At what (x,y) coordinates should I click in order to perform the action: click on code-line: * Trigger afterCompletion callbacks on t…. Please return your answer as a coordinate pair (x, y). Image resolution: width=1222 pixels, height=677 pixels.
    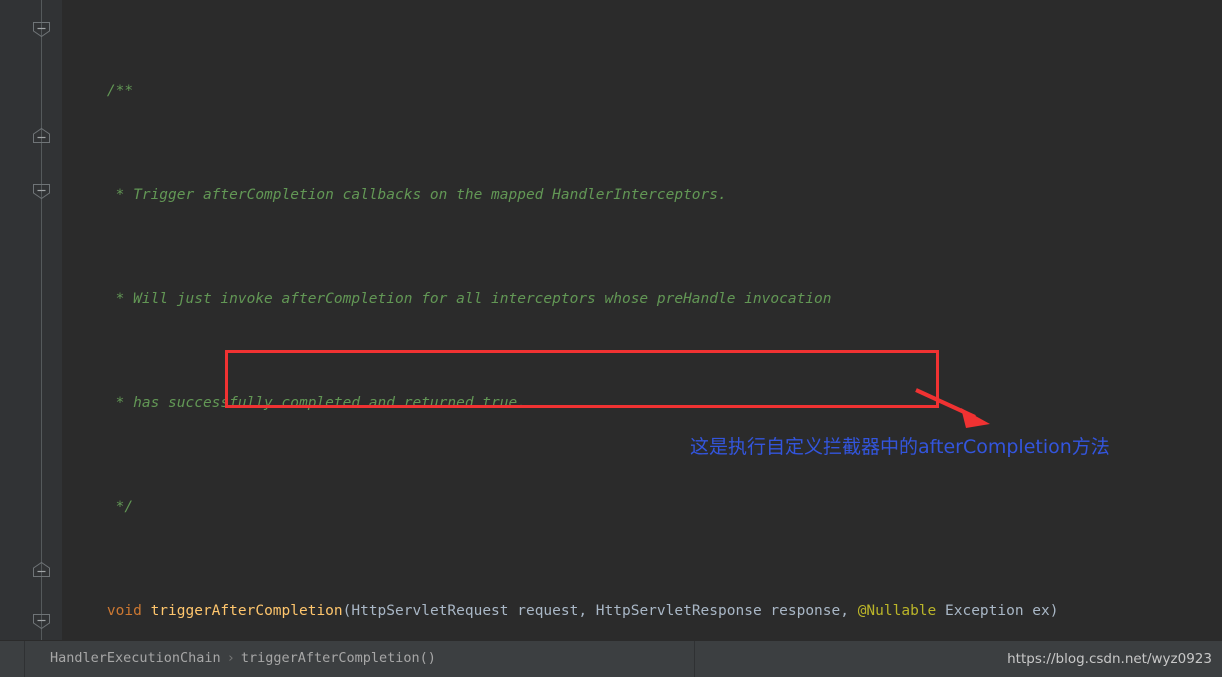
    Looking at the image, I should click on (642, 195).